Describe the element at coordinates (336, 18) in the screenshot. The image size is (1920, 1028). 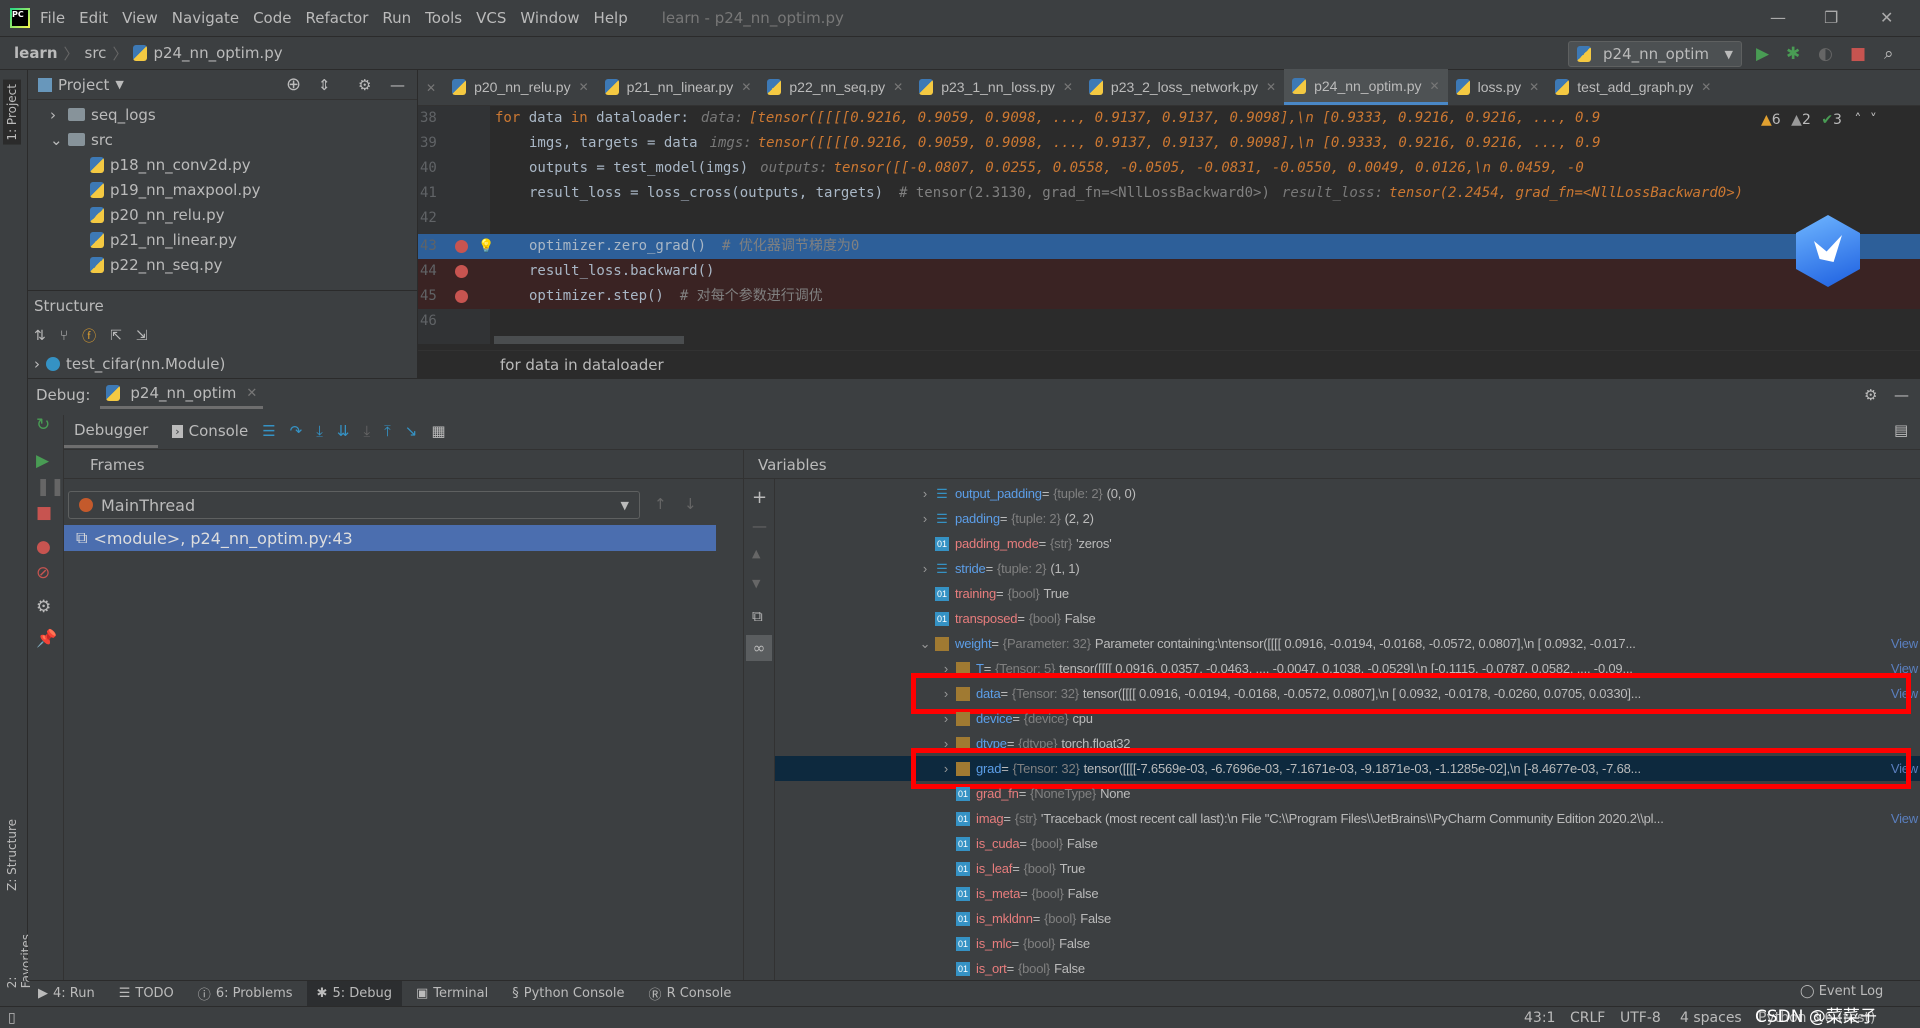
I see `menu-refactor: Refactor` at that location.